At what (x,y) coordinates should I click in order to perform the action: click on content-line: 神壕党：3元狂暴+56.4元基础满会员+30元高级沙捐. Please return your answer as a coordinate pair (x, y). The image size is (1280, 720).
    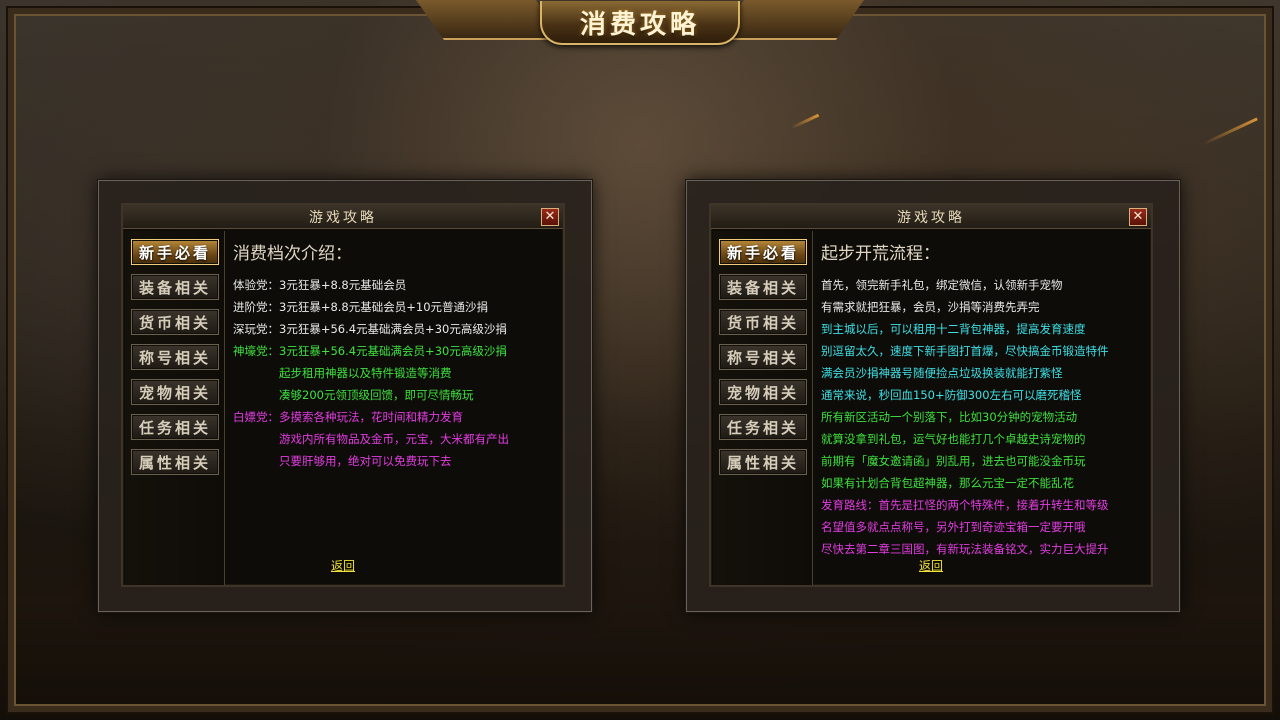
    Looking at the image, I should click on (398, 351).